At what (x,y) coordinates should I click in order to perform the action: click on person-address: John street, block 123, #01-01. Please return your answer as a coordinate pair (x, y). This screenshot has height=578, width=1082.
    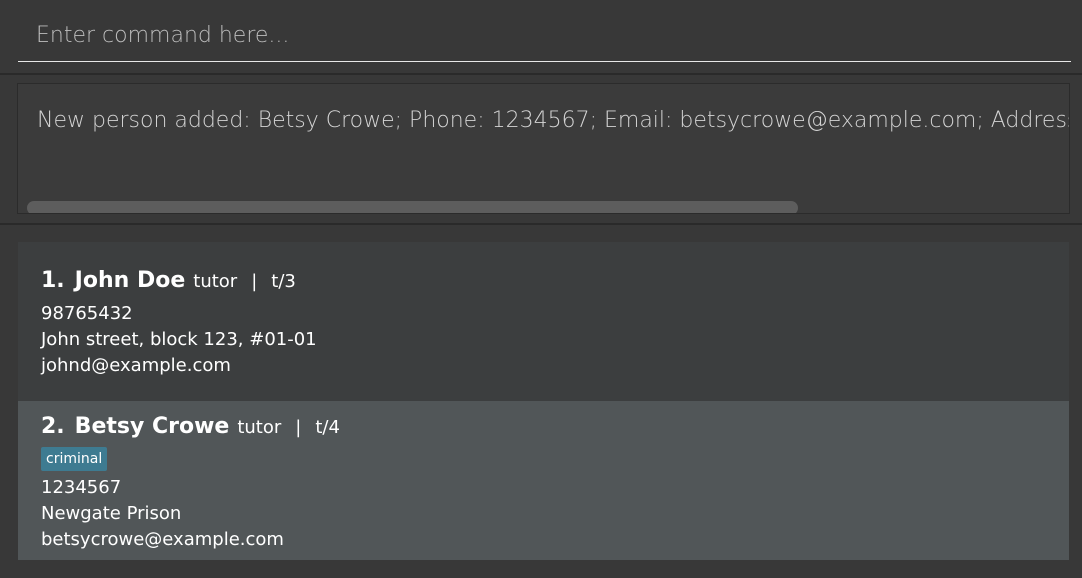
    Looking at the image, I should click on (179, 339).